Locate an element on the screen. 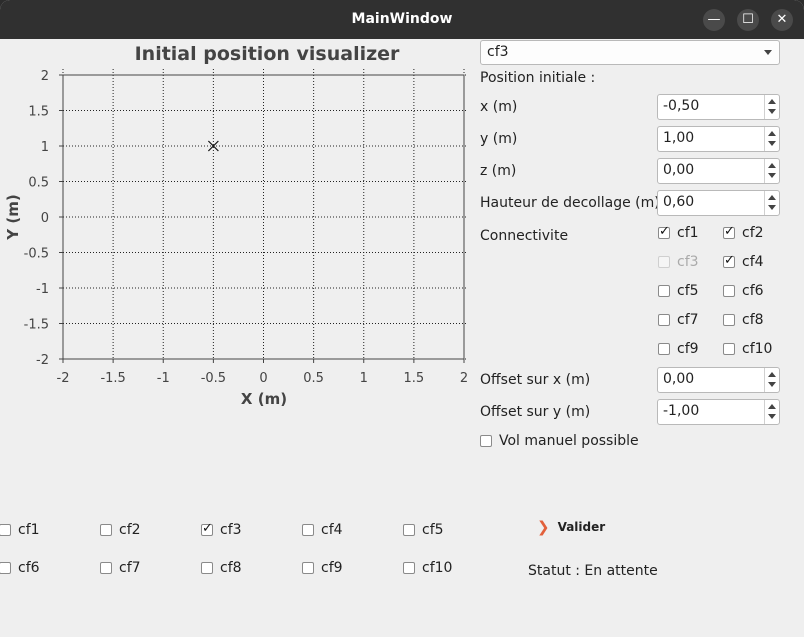 This screenshot has height=637, width=804. y-tick-label: -1.5 is located at coordinates (36, 325).